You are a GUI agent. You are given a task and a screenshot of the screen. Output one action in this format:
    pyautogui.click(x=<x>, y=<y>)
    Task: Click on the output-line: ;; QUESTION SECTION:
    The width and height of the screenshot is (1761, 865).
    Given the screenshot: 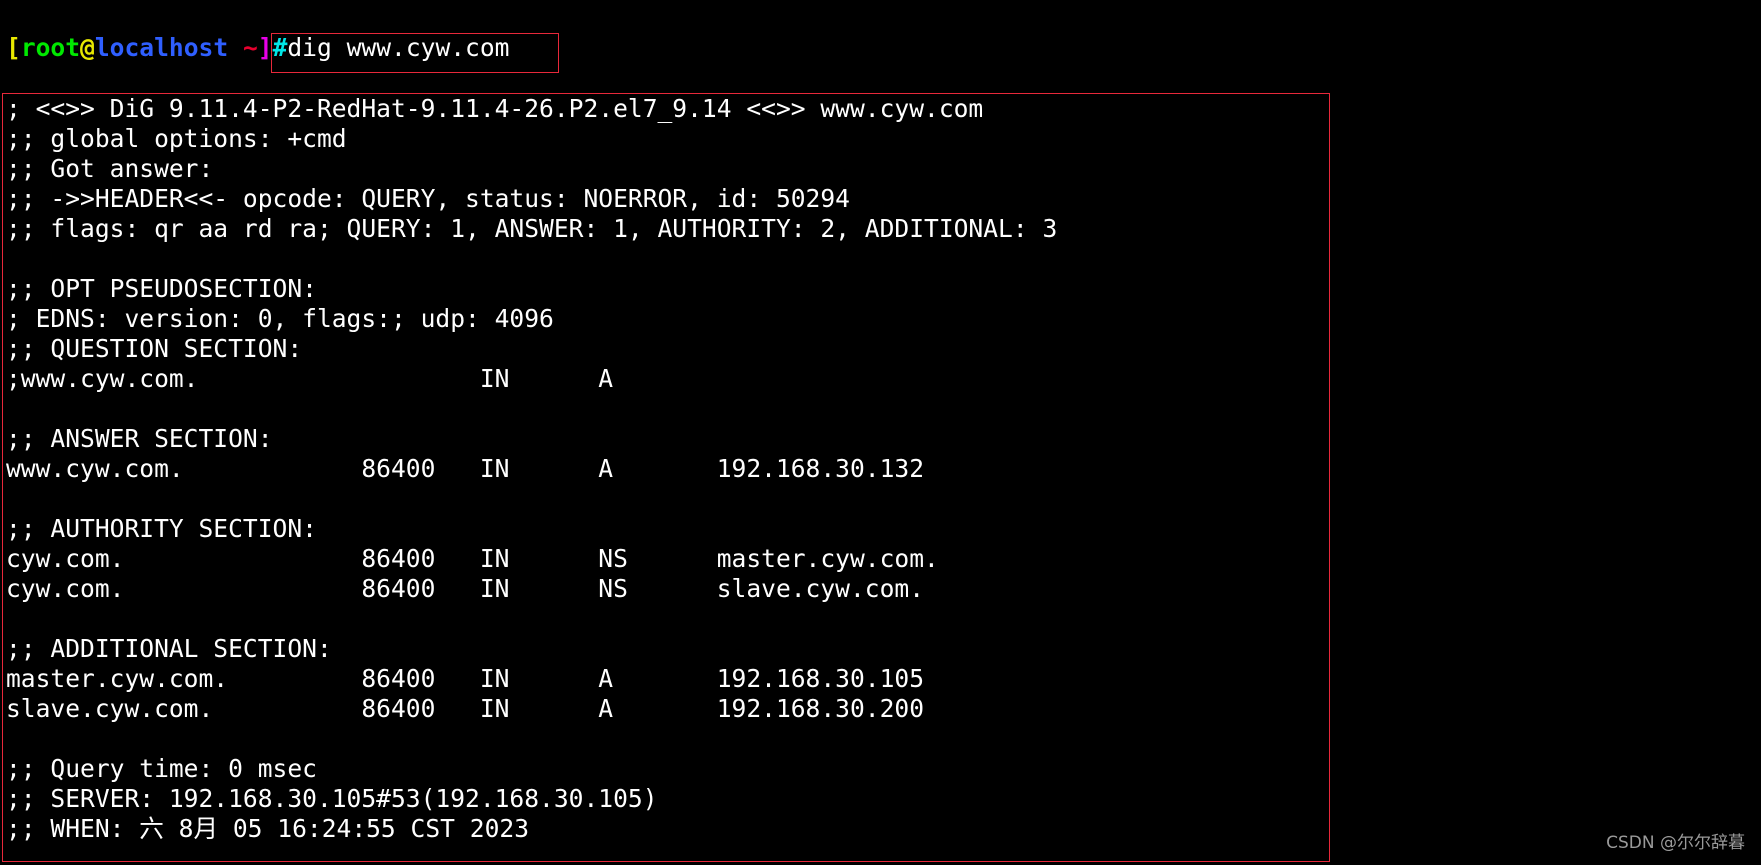 What is the action you would take?
    pyautogui.click(x=154, y=348)
    